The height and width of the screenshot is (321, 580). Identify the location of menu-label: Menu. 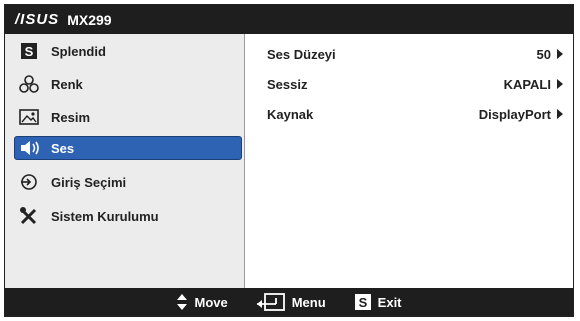
(308, 302).